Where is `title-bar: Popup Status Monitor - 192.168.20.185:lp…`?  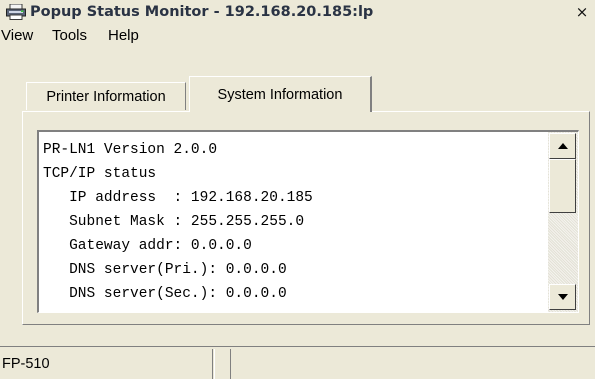 title-bar: Popup Status Monitor - 192.168.20.185:lp… is located at coordinates (297, 12).